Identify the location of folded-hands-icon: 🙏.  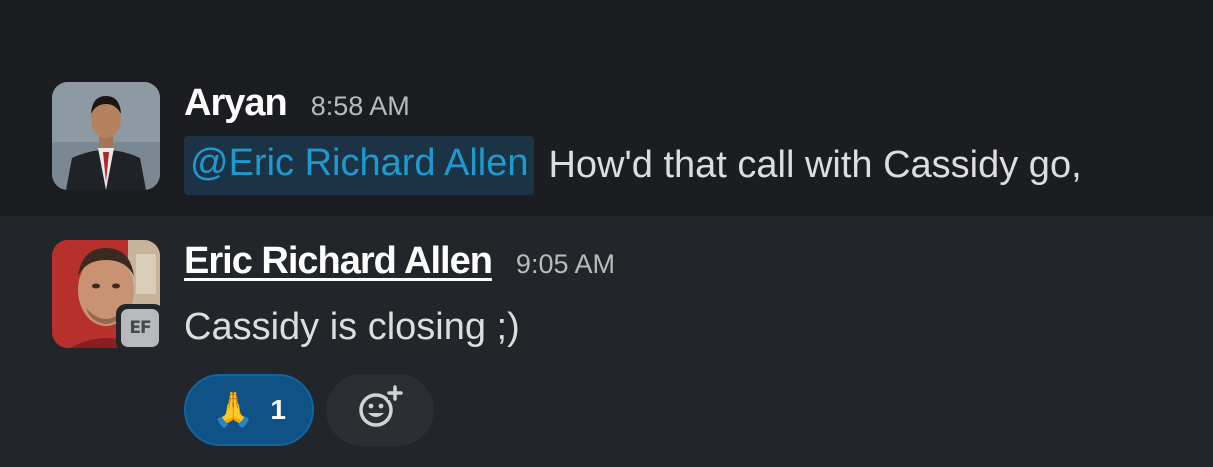
(233, 410).